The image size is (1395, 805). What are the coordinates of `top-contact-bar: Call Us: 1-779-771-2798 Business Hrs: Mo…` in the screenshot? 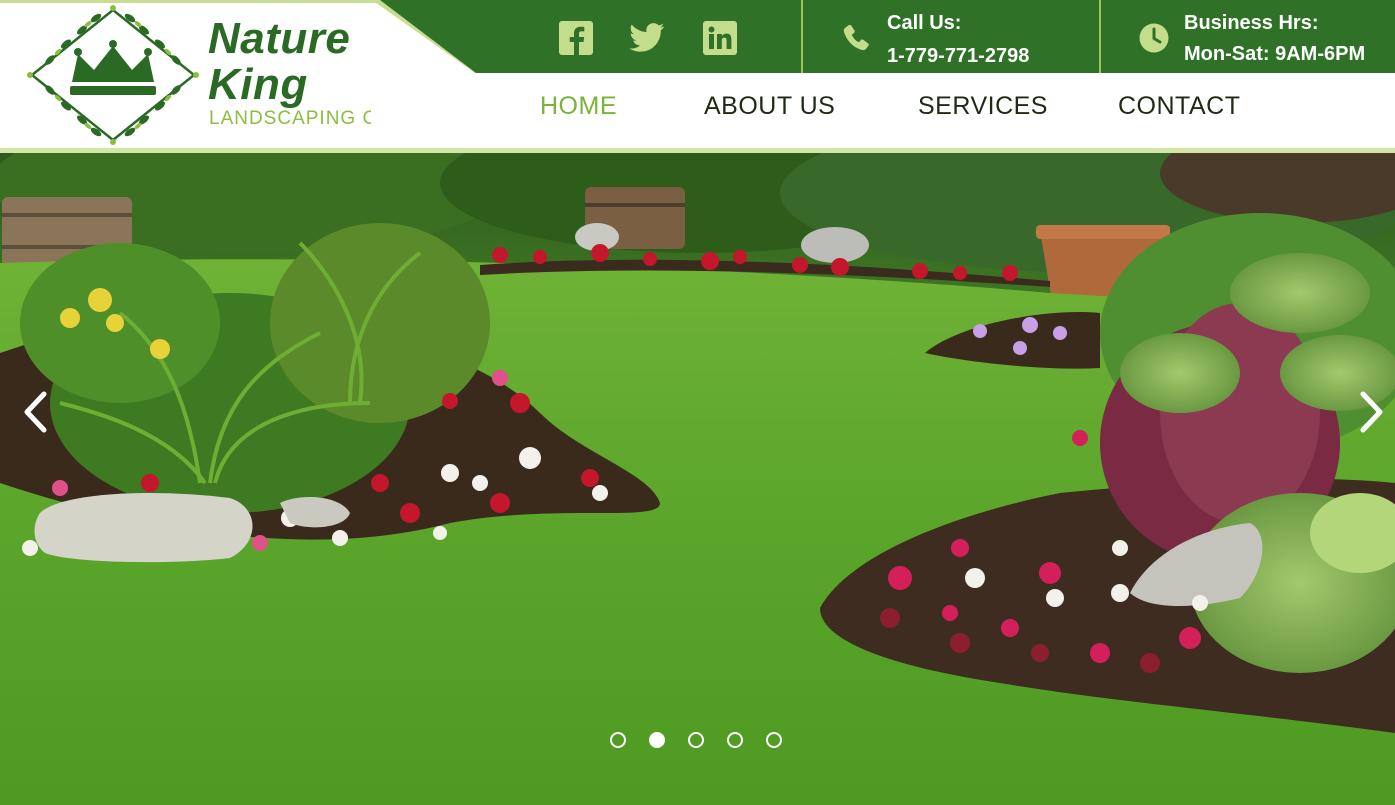 It's located at (883, 36).